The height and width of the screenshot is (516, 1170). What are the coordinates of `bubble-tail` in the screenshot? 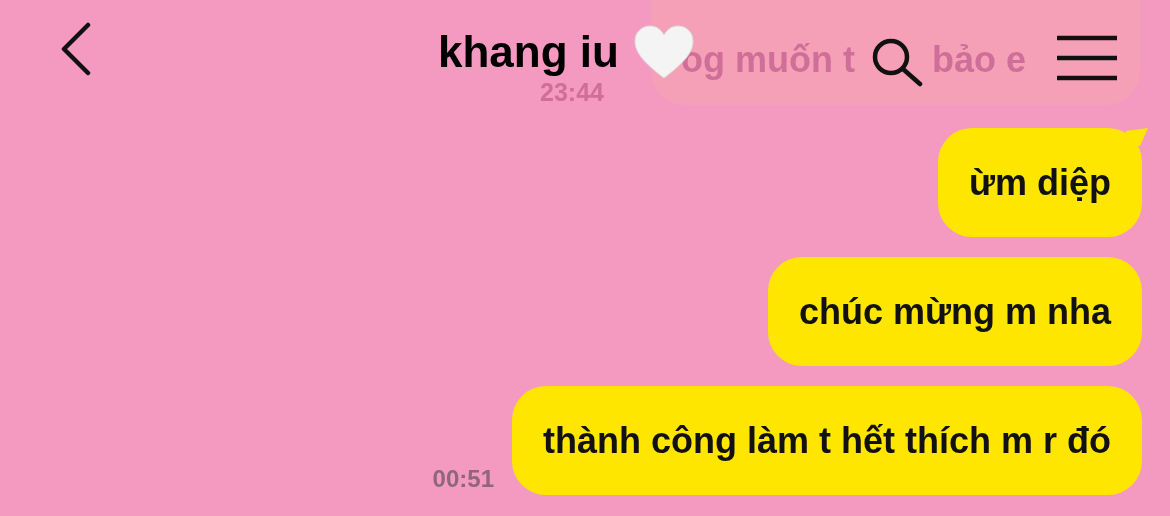 It's located at (1137, 137).